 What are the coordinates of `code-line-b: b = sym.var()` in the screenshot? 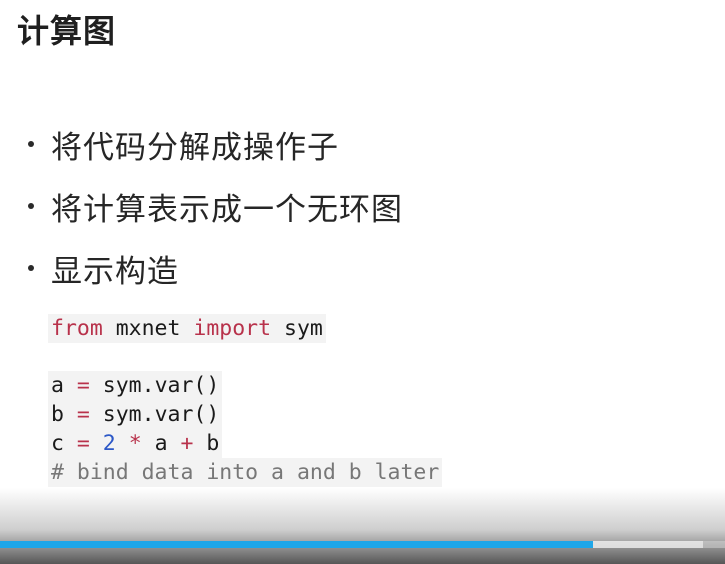 It's located at (135, 414).